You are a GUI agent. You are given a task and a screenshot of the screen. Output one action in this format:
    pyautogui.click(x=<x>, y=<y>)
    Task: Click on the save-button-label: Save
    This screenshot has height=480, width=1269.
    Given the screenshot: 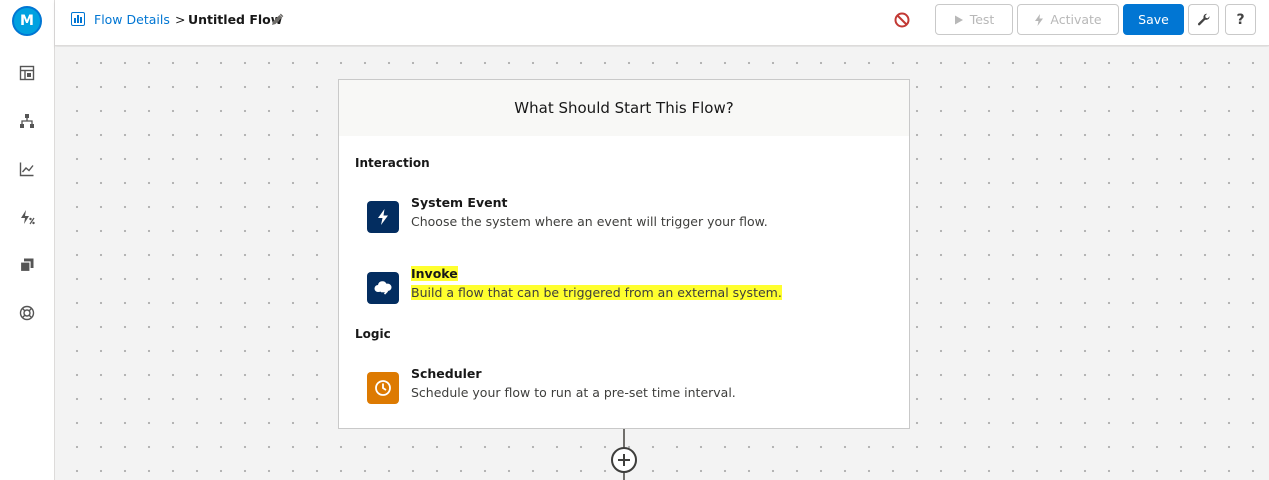 What is the action you would take?
    pyautogui.click(x=1153, y=19)
    